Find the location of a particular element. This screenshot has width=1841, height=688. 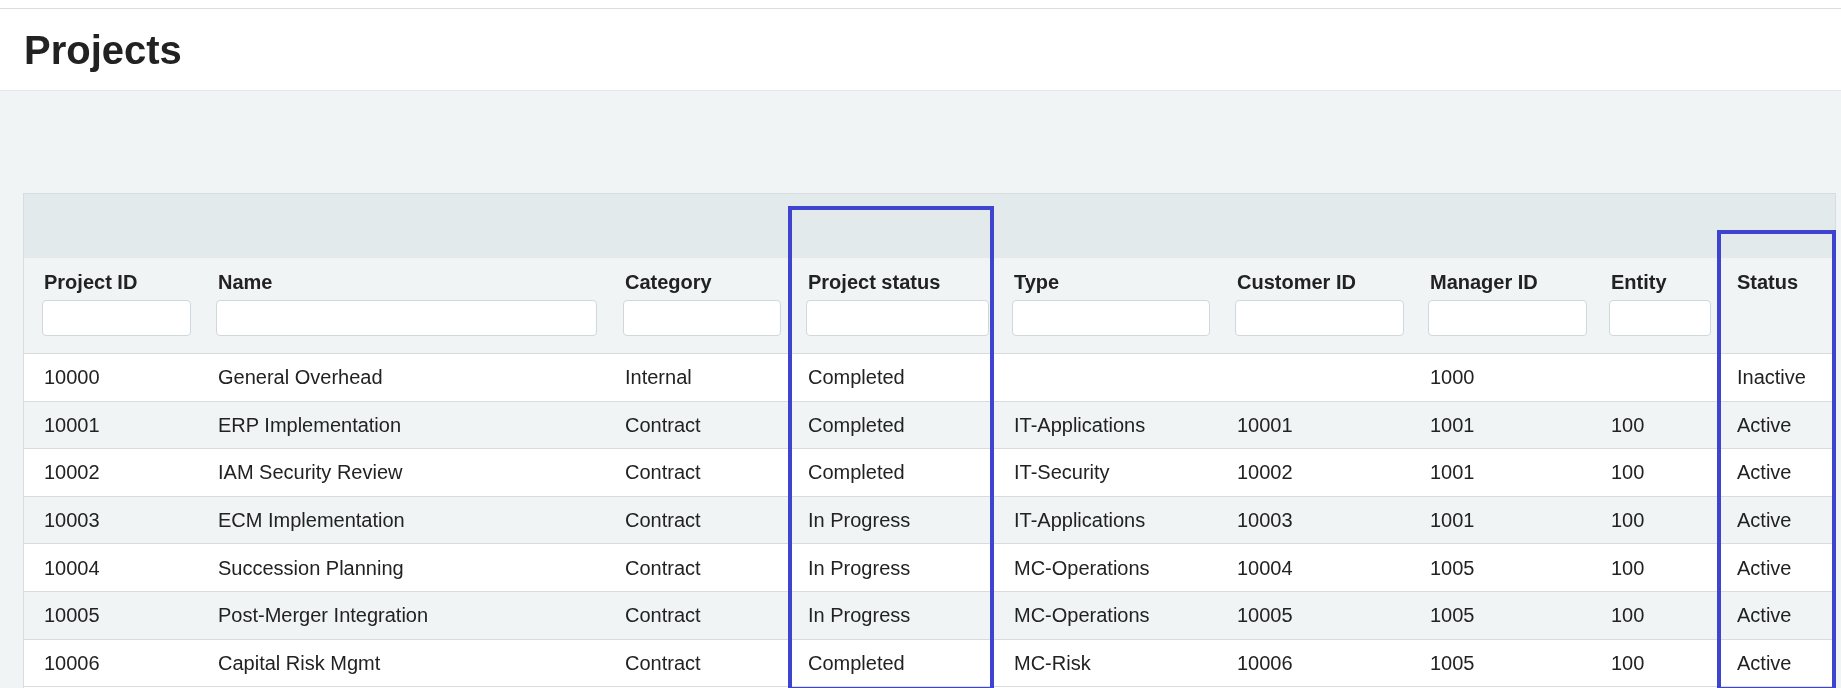

page-title: Projects is located at coordinates (103, 49).